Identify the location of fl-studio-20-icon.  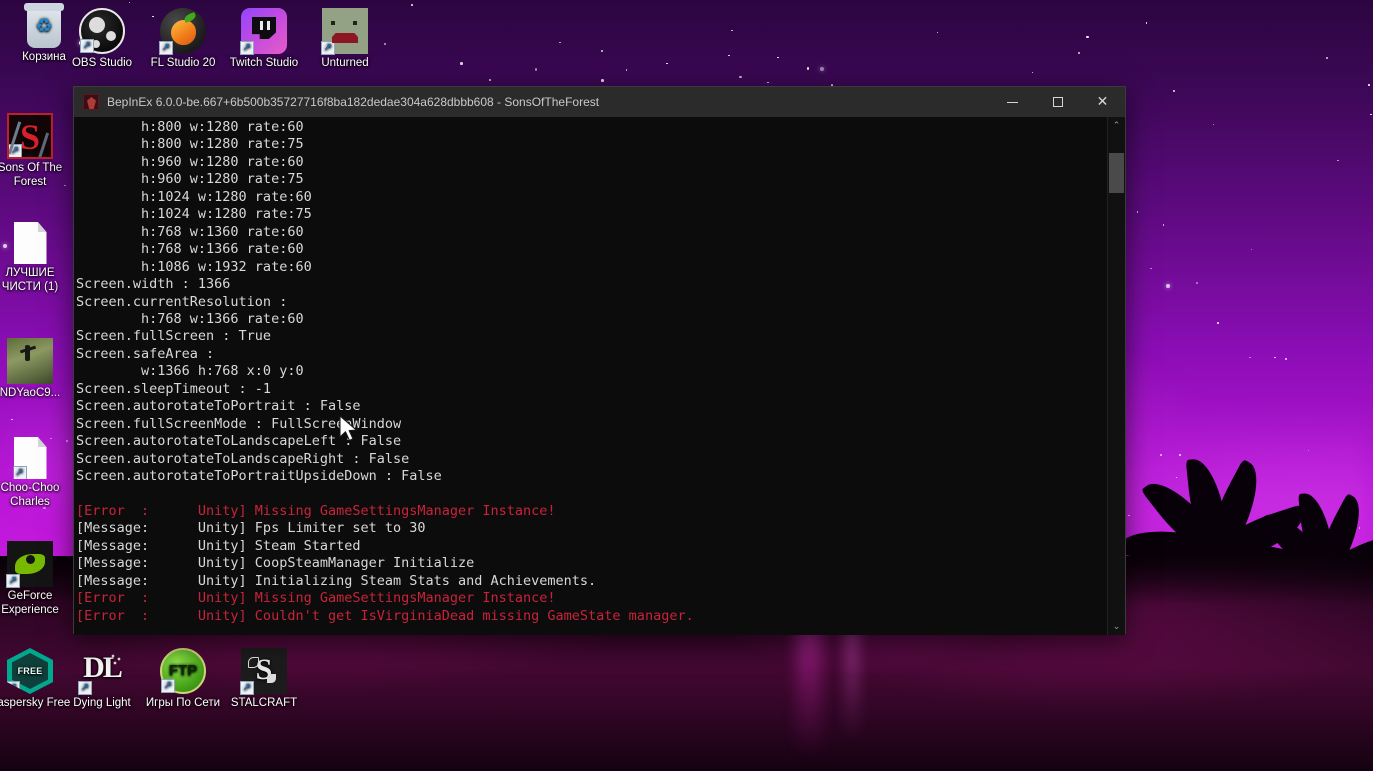
(182, 31).